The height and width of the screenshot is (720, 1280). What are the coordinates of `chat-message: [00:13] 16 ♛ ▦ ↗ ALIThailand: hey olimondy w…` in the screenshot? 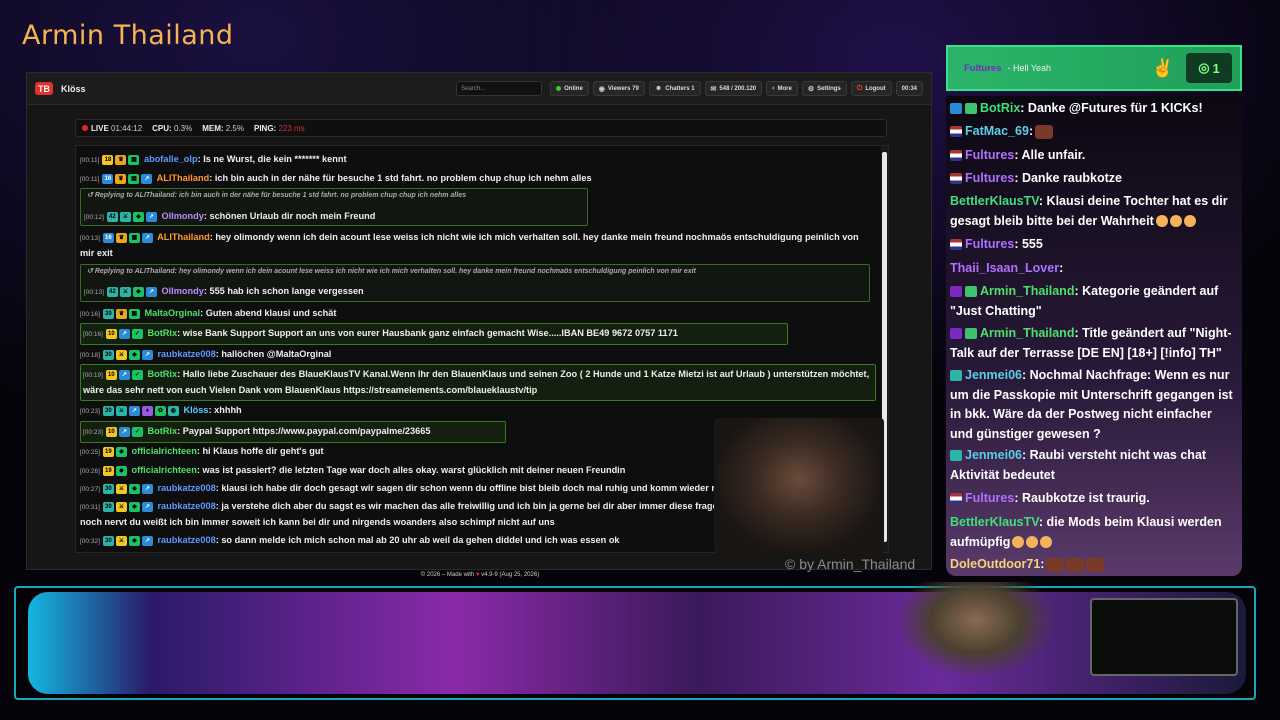 It's located at (469, 245).